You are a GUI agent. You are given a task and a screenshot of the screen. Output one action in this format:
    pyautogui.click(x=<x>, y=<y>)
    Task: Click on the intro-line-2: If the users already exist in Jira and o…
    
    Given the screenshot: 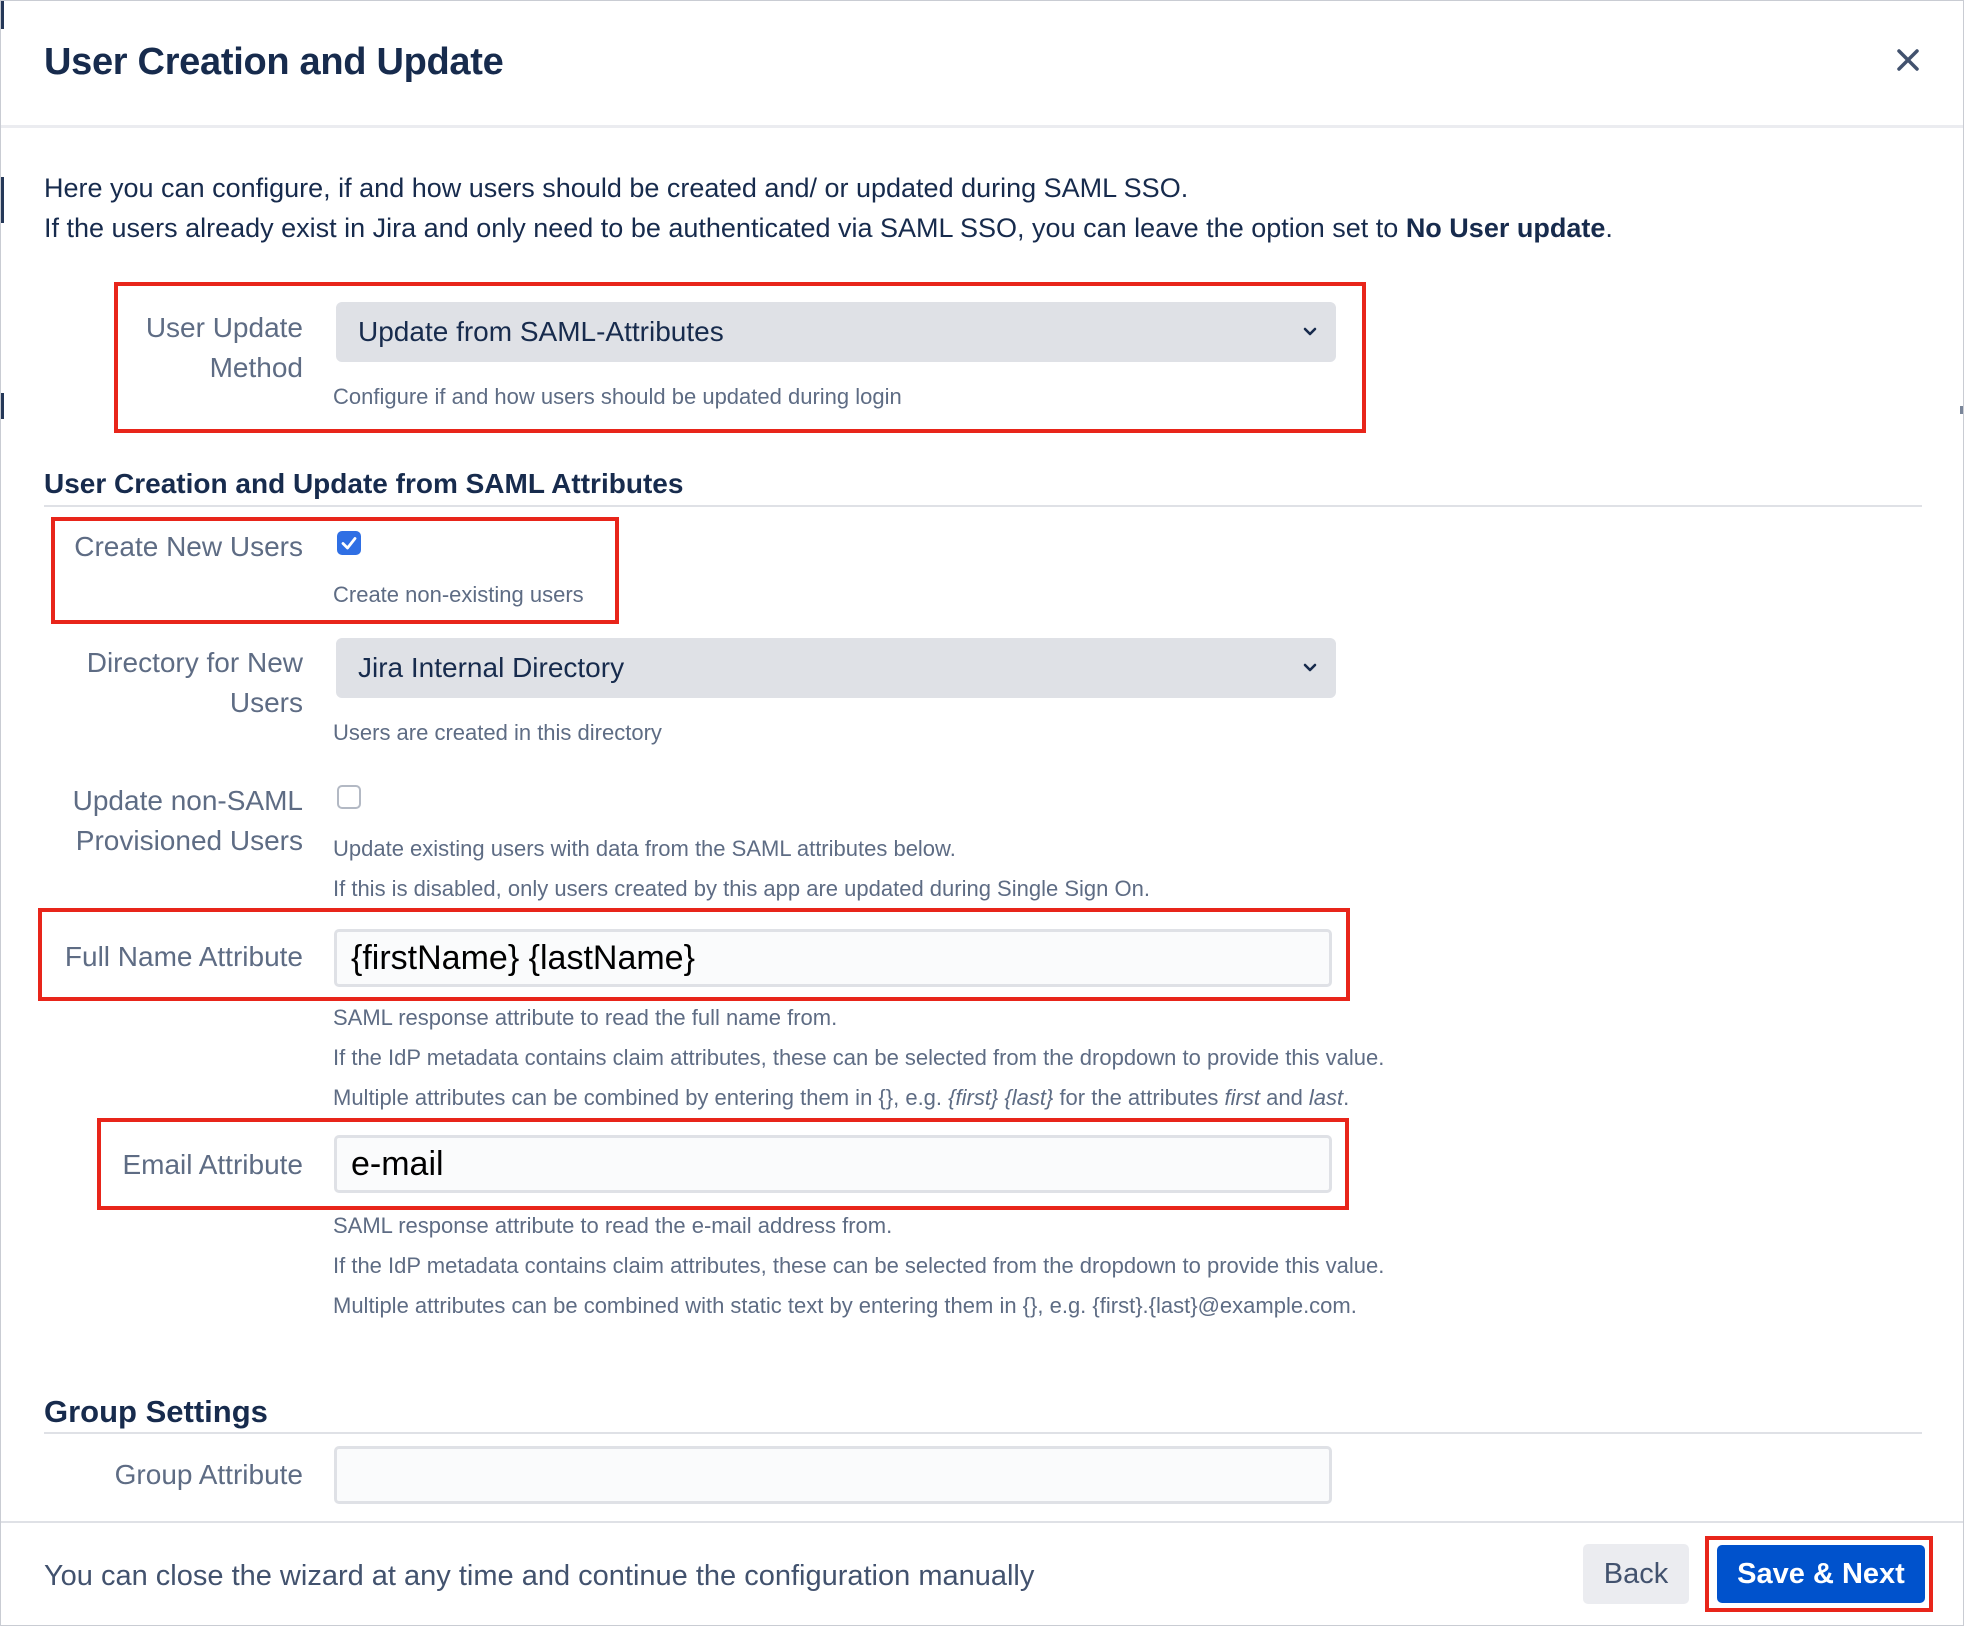 What is the action you would take?
    pyautogui.click(x=828, y=228)
    